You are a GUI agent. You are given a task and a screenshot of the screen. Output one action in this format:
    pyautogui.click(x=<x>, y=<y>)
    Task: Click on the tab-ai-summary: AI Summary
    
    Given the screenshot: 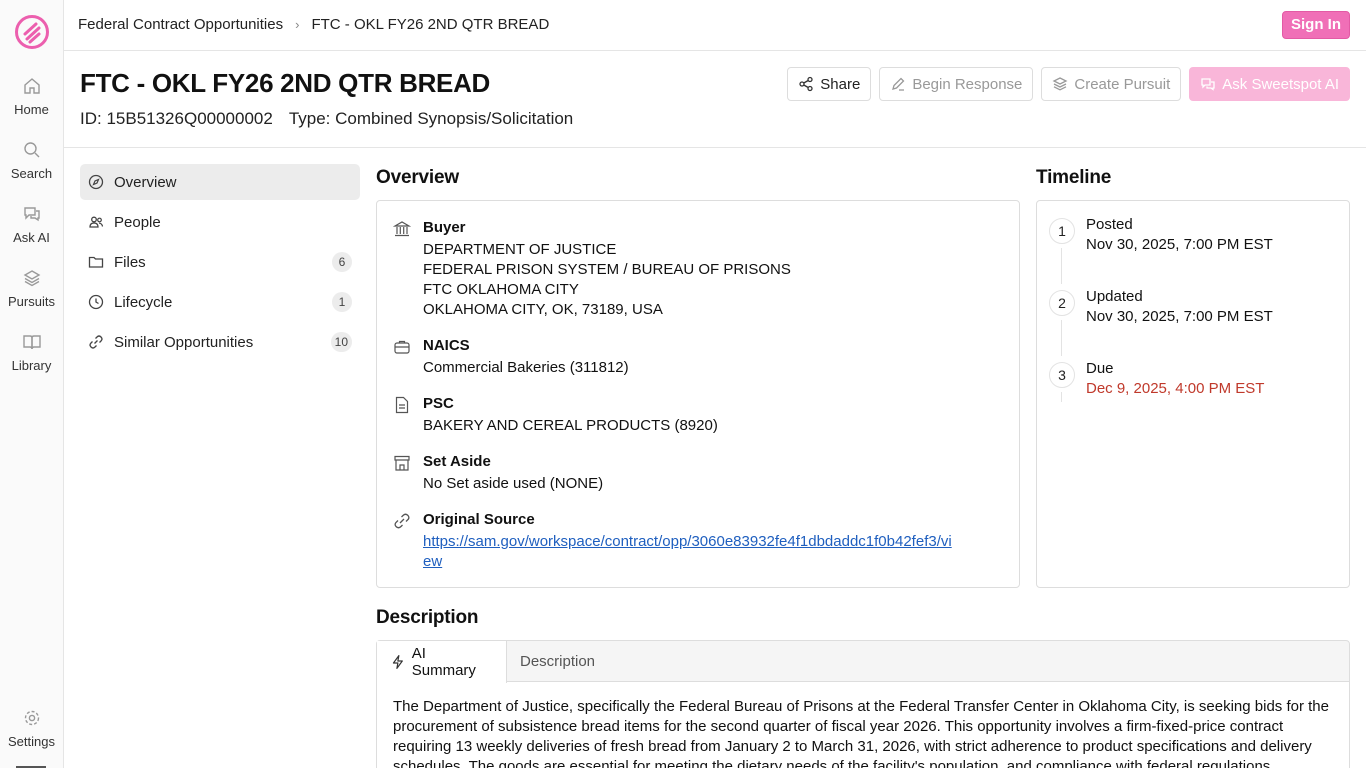 What is the action you would take?
    pyautogui.click(x=442, y=662)
    